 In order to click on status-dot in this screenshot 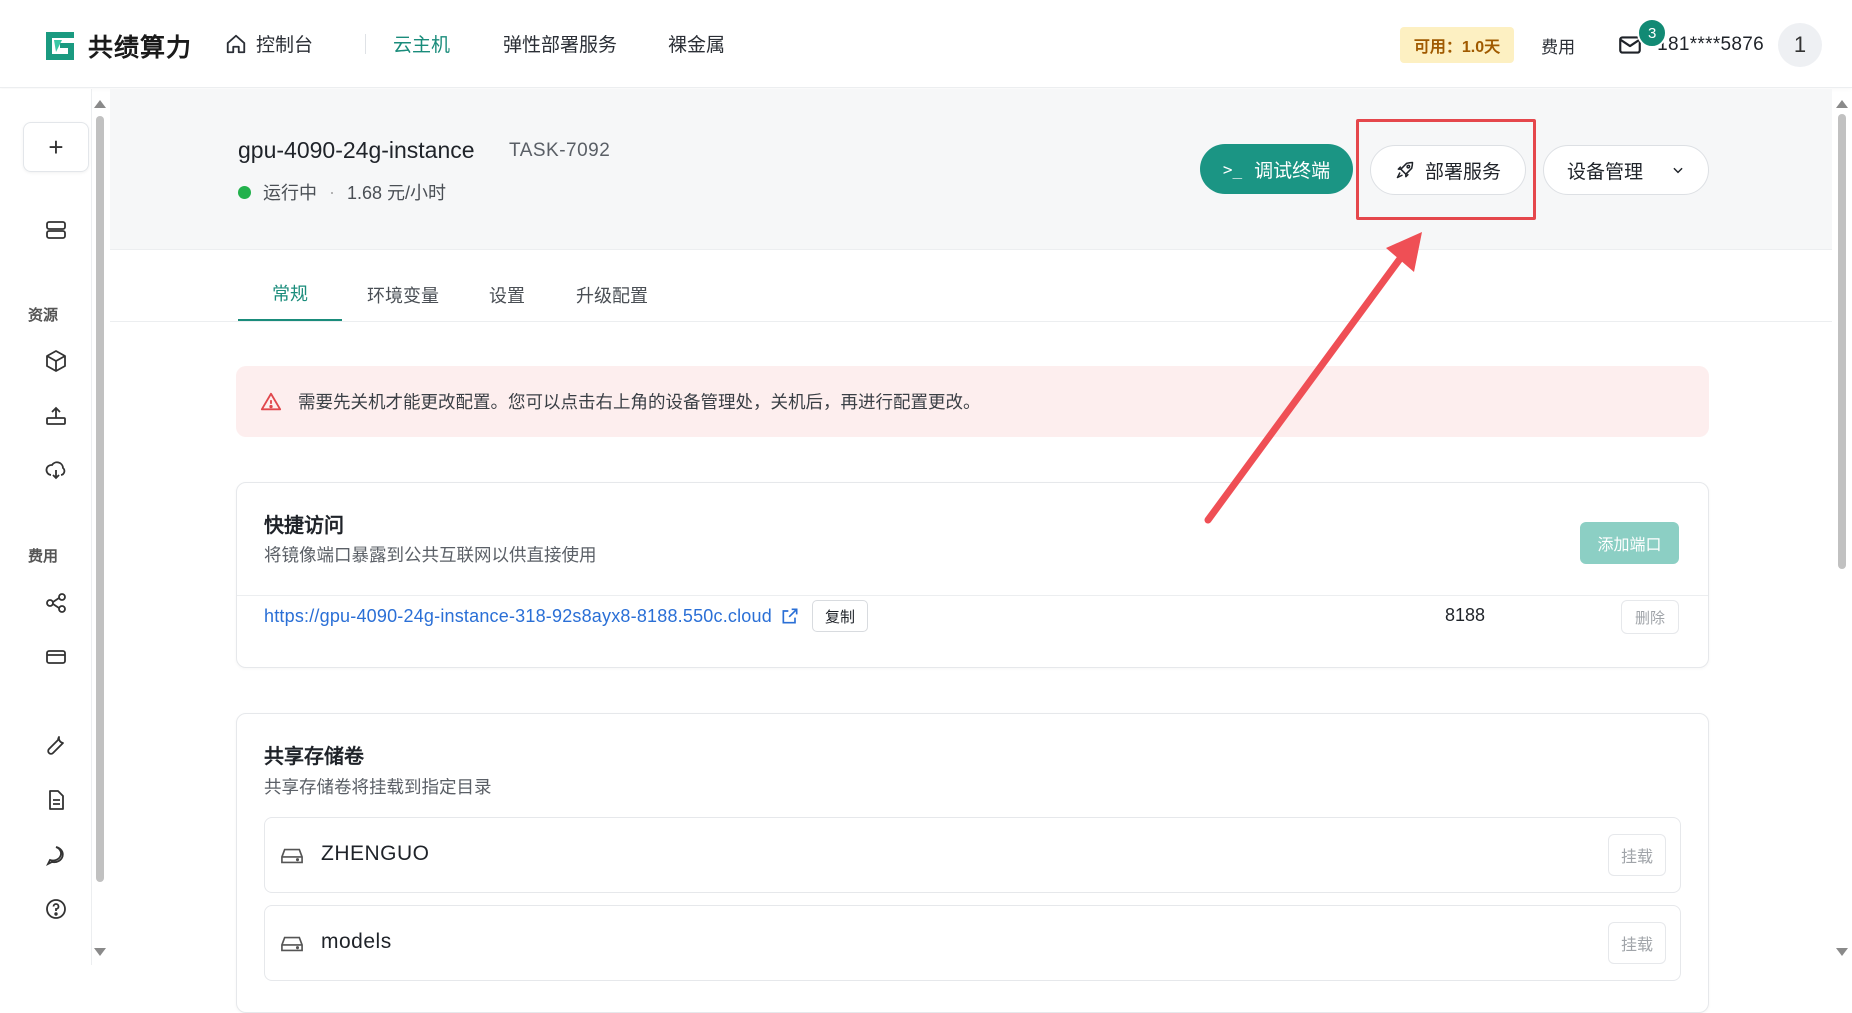, I will do `click(244, 192)`.